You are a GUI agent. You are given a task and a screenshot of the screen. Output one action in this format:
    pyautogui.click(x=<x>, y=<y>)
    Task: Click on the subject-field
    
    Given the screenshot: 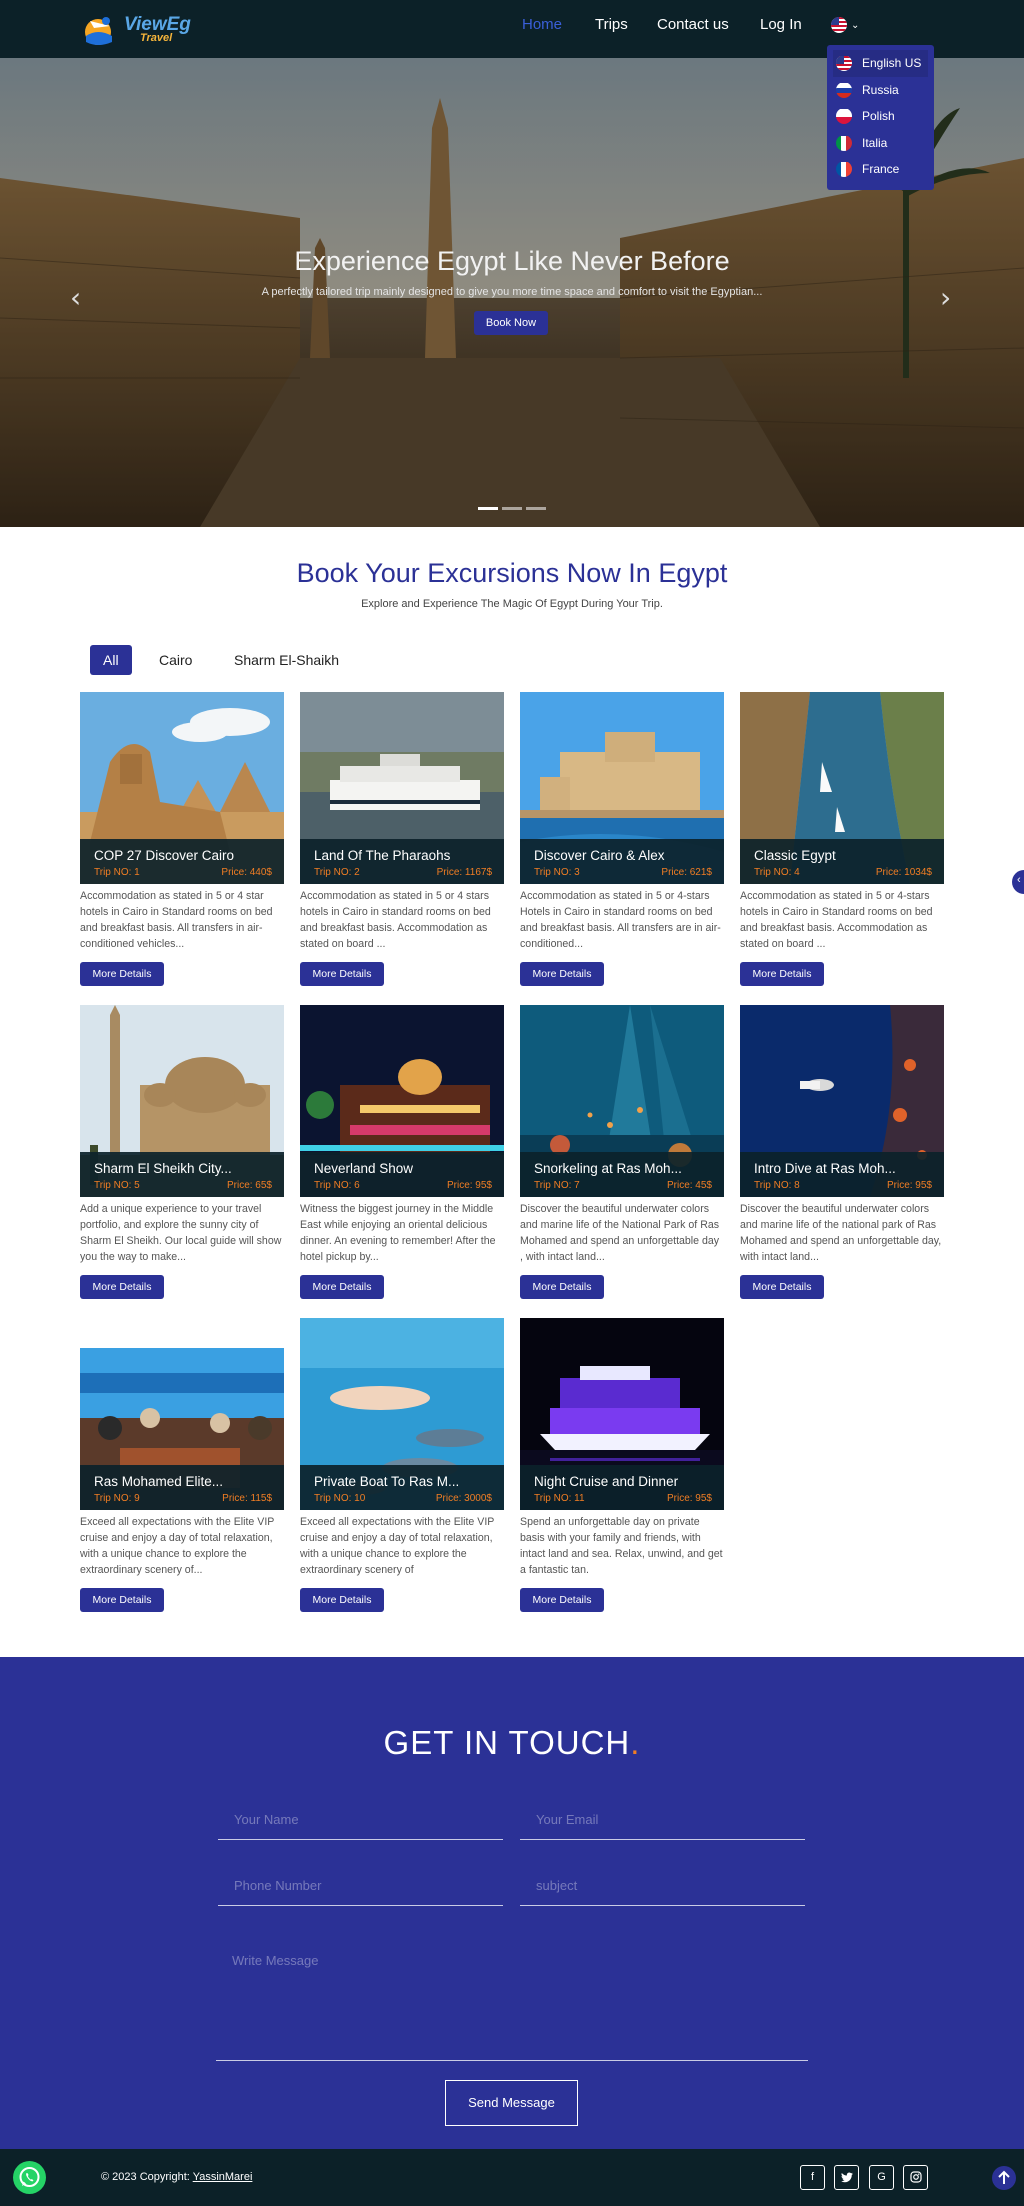 What is the action you would take?
    pyautogui.click(x=662, y=1886)
    